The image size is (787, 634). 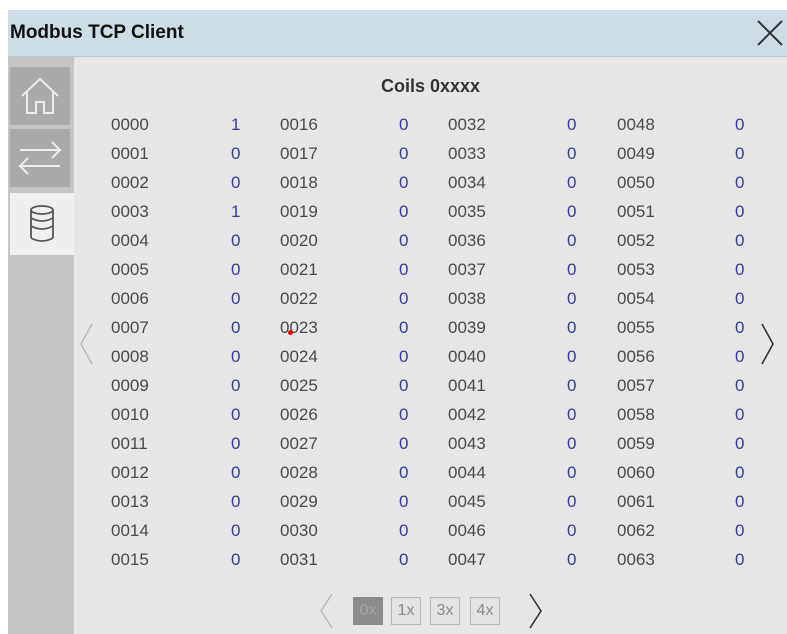 I want to click on coil-address: 0053, so click(x=636, y=269).